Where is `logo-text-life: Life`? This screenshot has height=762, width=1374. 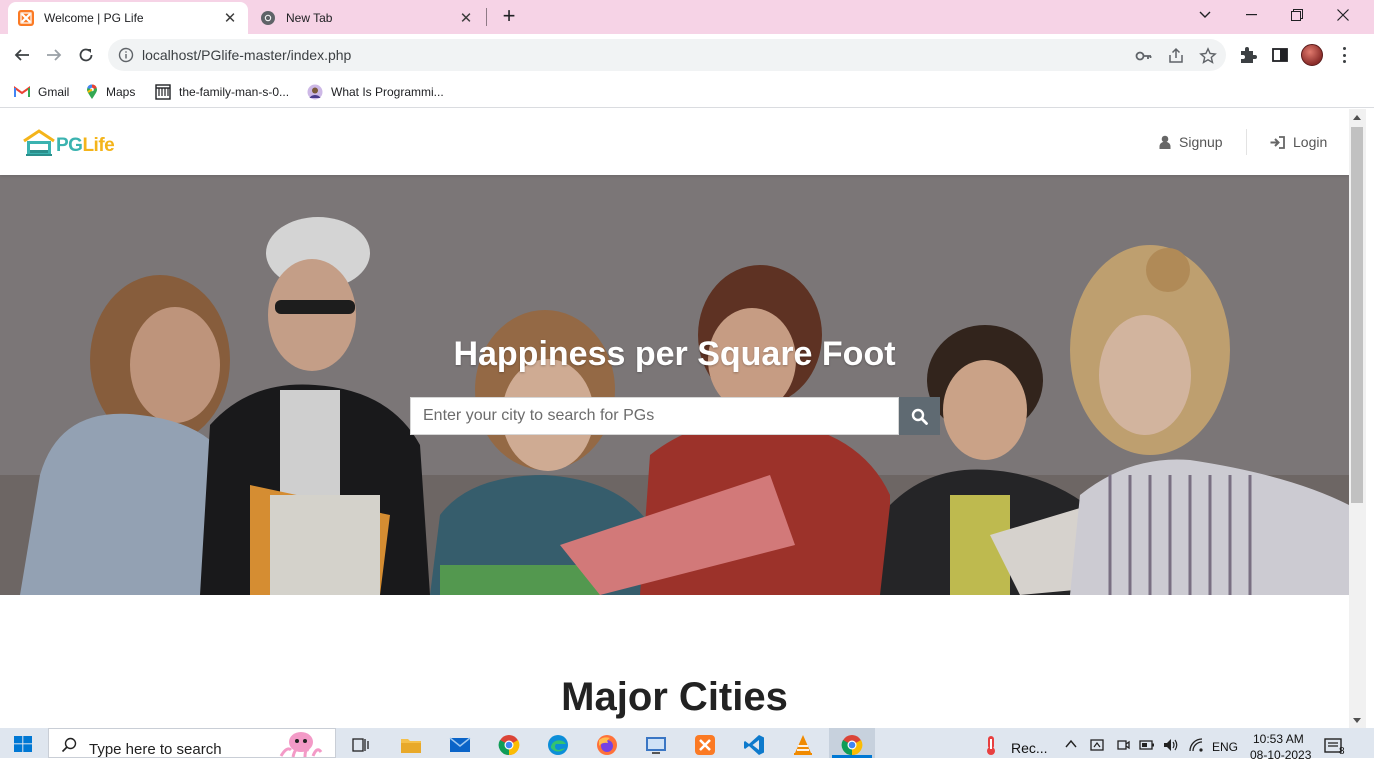 logo-text-life: Life is located at coordinates (98, 145).